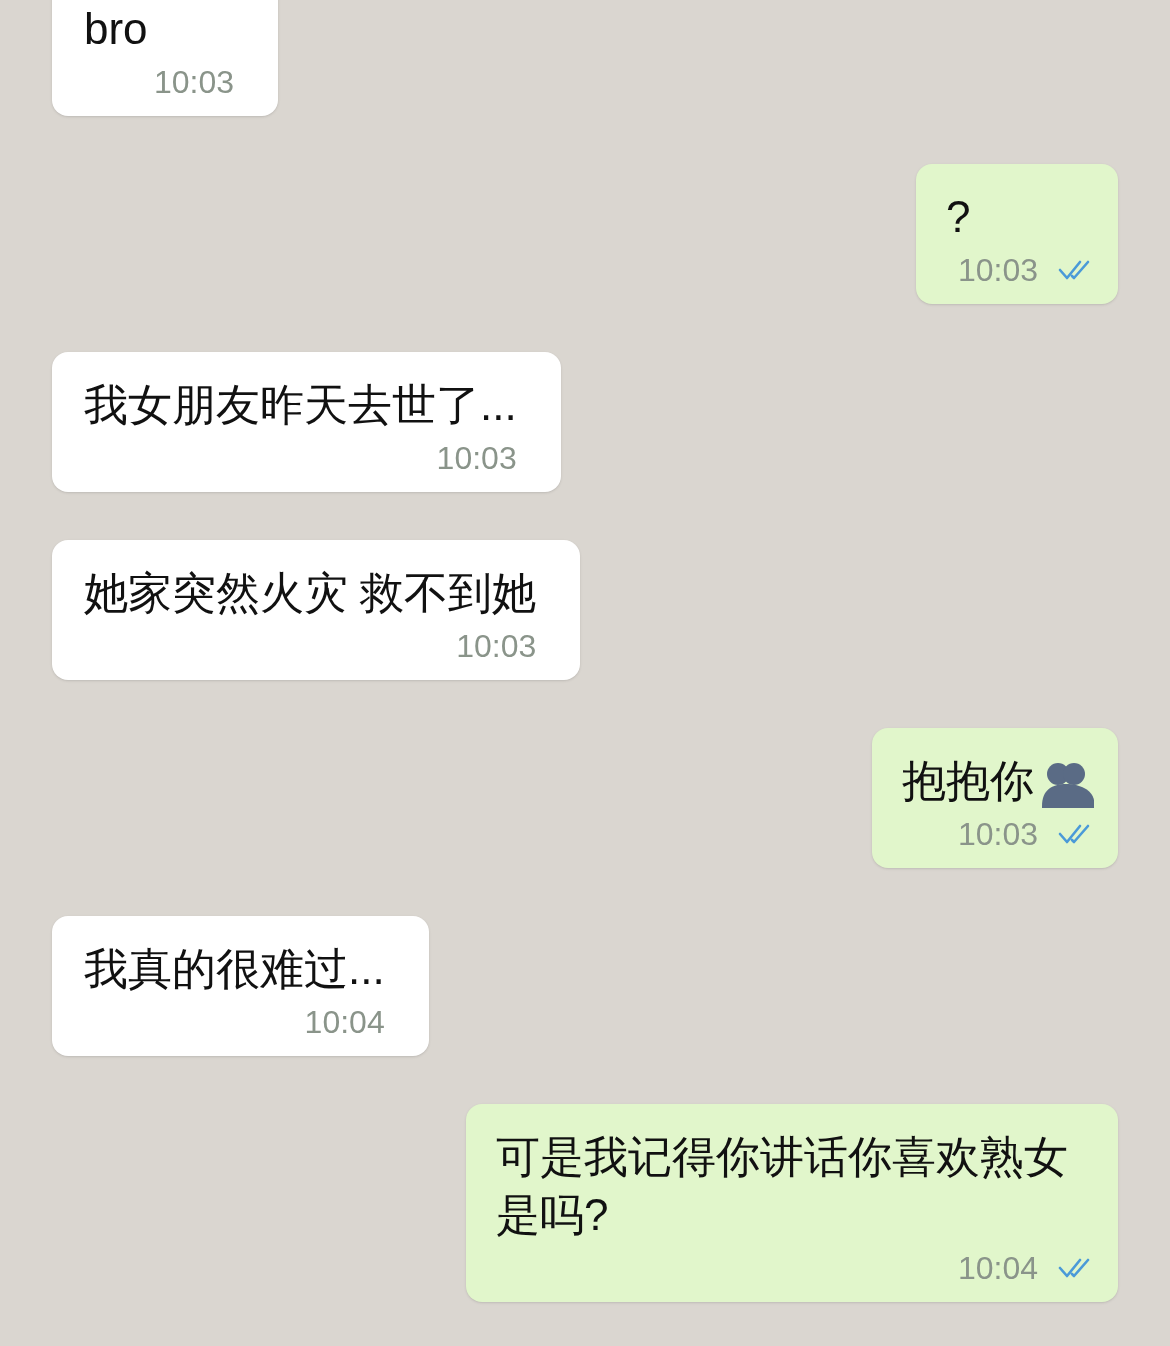  What do you see at coordinates (958, 217) in the screenshot?
I see `message-text: ?` at bounding box center [958, 217].